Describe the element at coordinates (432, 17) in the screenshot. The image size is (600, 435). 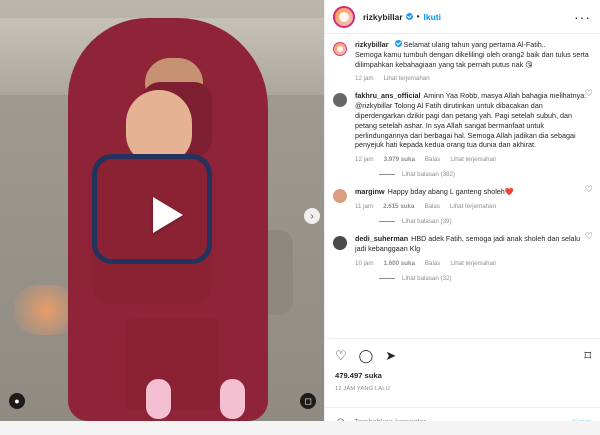
I see `follow-button: Ikuti` at that location.